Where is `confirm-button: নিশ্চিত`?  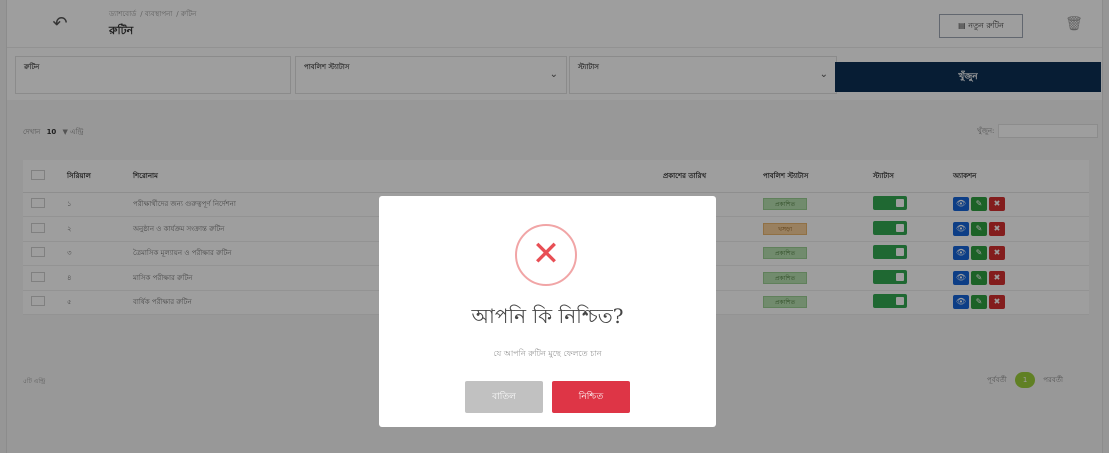
confirm-button: নিশ্চিত is located at coordinates (591, 397).